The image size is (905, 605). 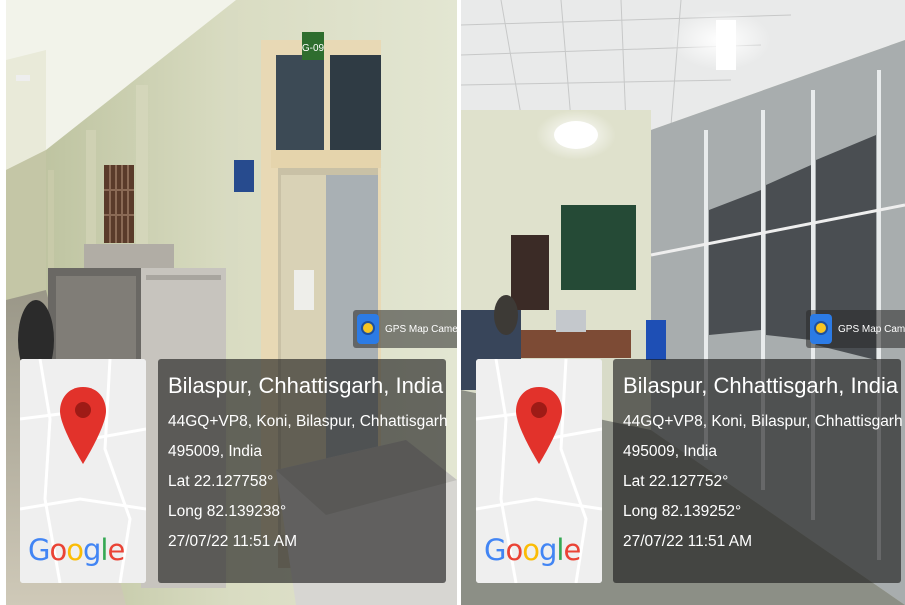 What do you see at coordinates (313, 48) in the screenshot?
I see `room-sign: G-09` at bounding box center [313, 48].